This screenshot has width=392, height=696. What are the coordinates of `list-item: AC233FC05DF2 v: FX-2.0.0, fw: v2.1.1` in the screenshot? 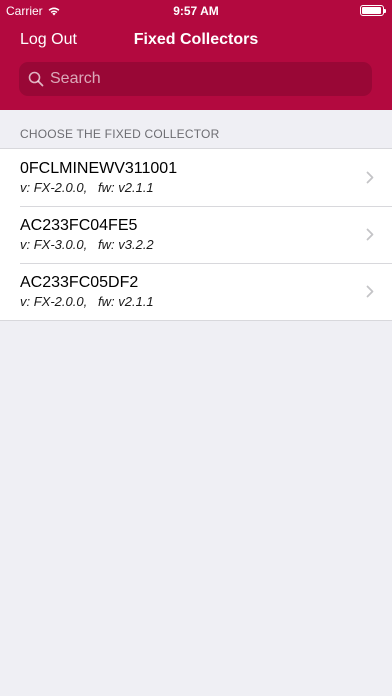 It's located at (196, 291).